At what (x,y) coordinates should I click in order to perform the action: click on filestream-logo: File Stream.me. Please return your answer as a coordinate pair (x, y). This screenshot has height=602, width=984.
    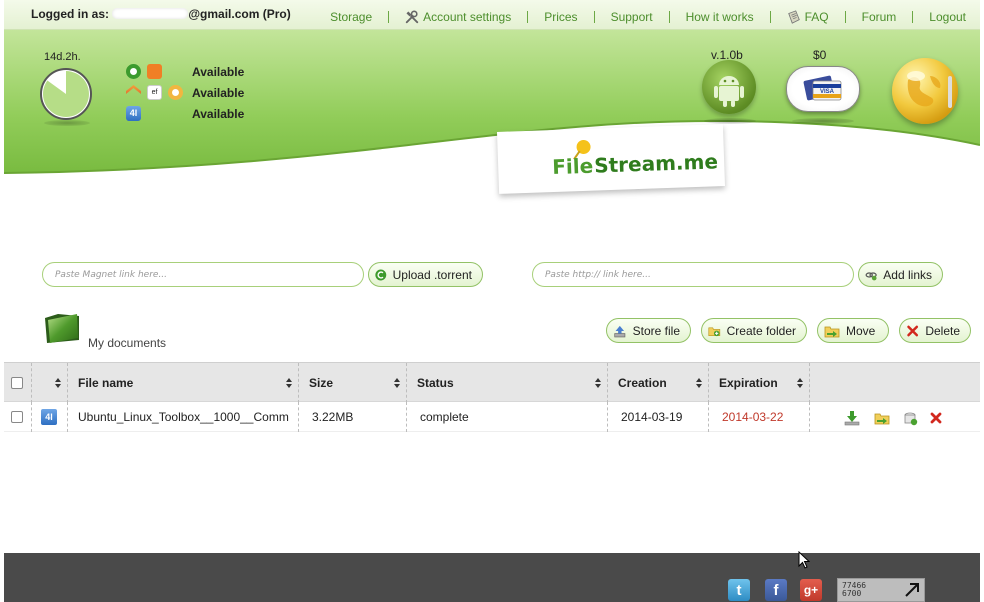
    Looking at the image, I should click on (611, 159).